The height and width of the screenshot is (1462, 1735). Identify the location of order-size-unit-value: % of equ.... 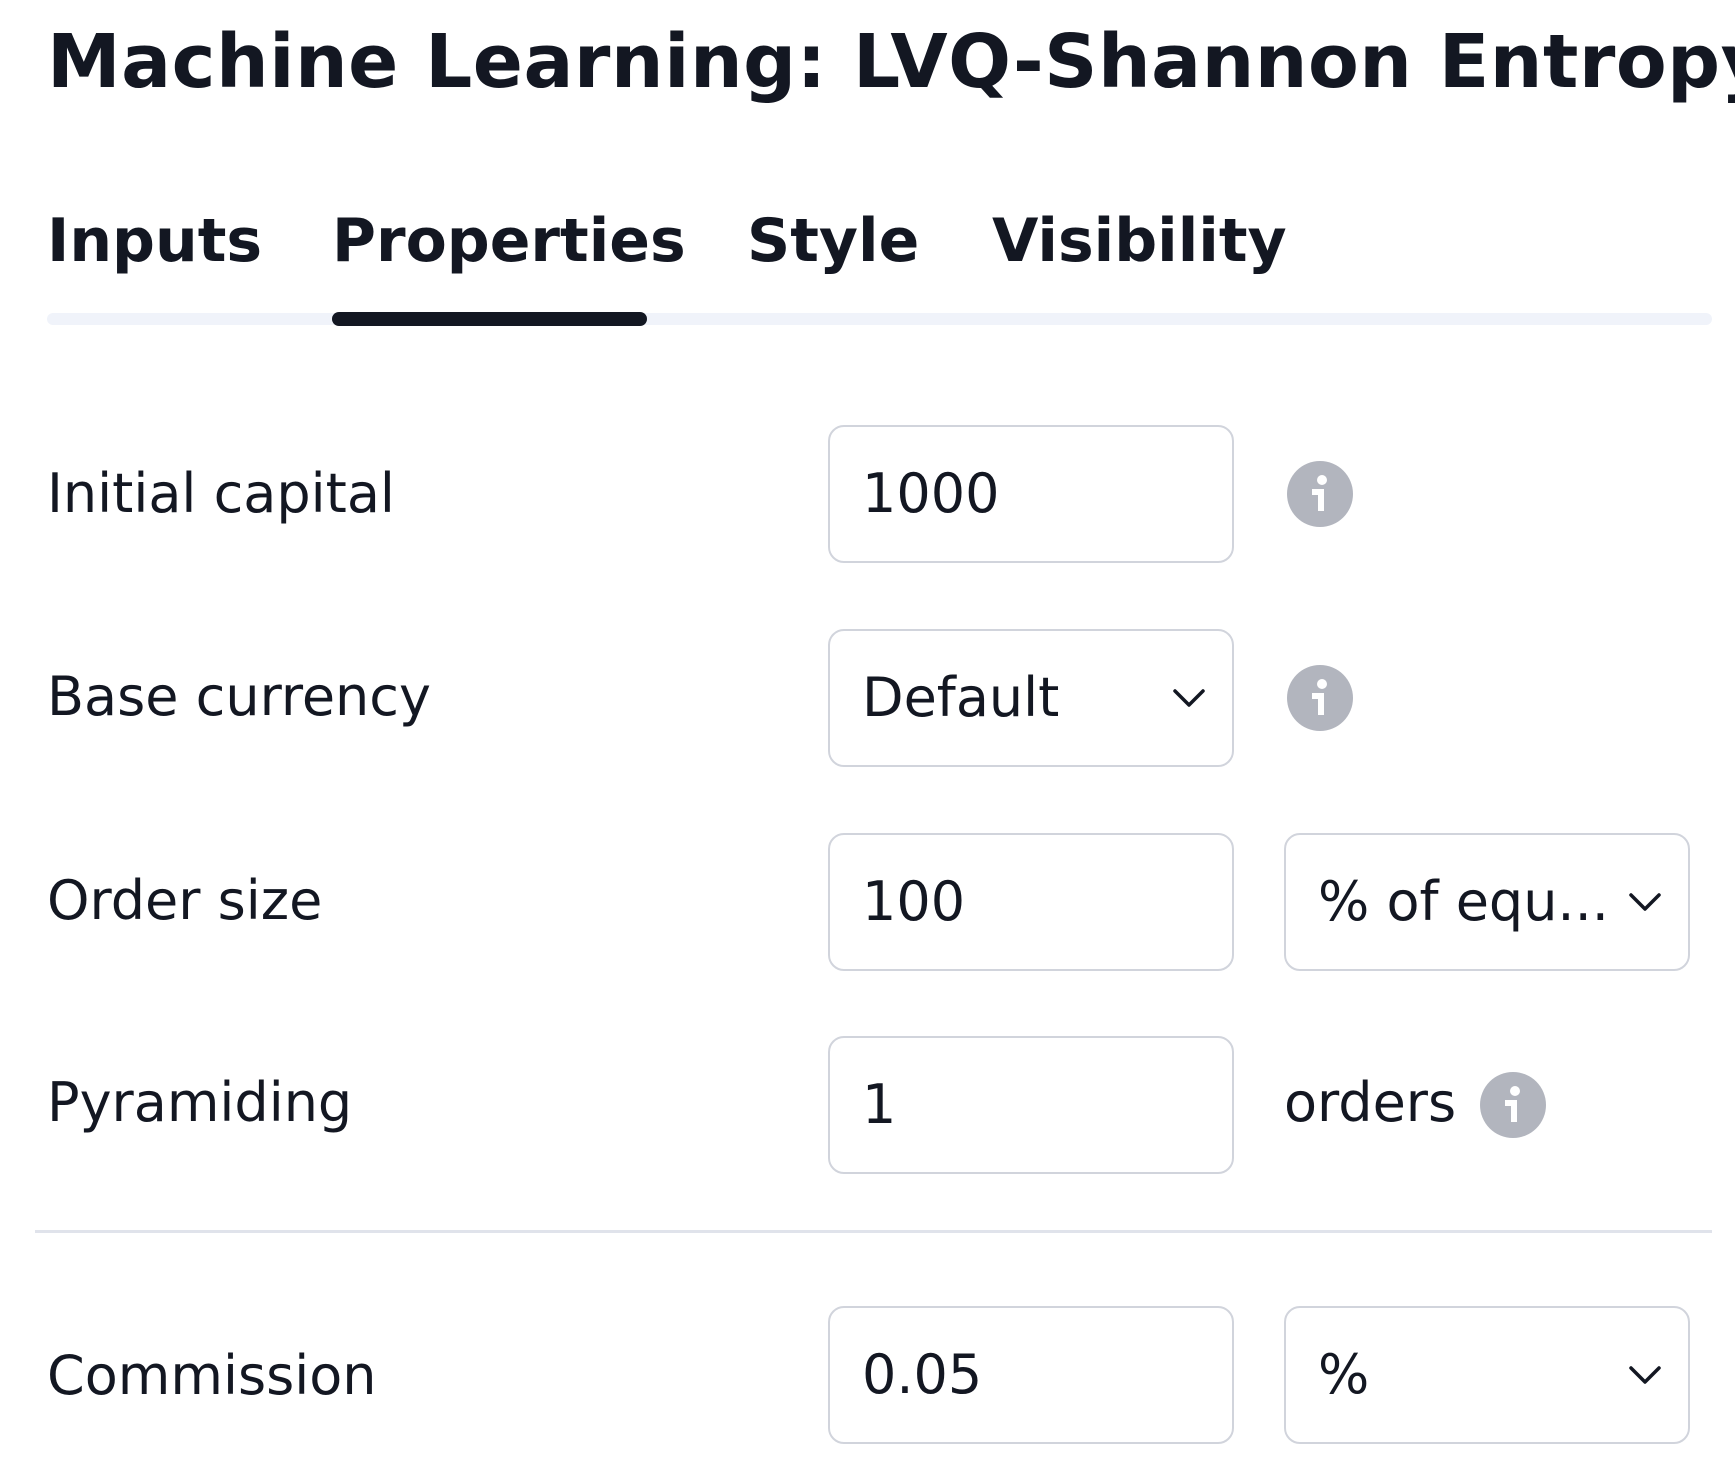
(1463, 901).